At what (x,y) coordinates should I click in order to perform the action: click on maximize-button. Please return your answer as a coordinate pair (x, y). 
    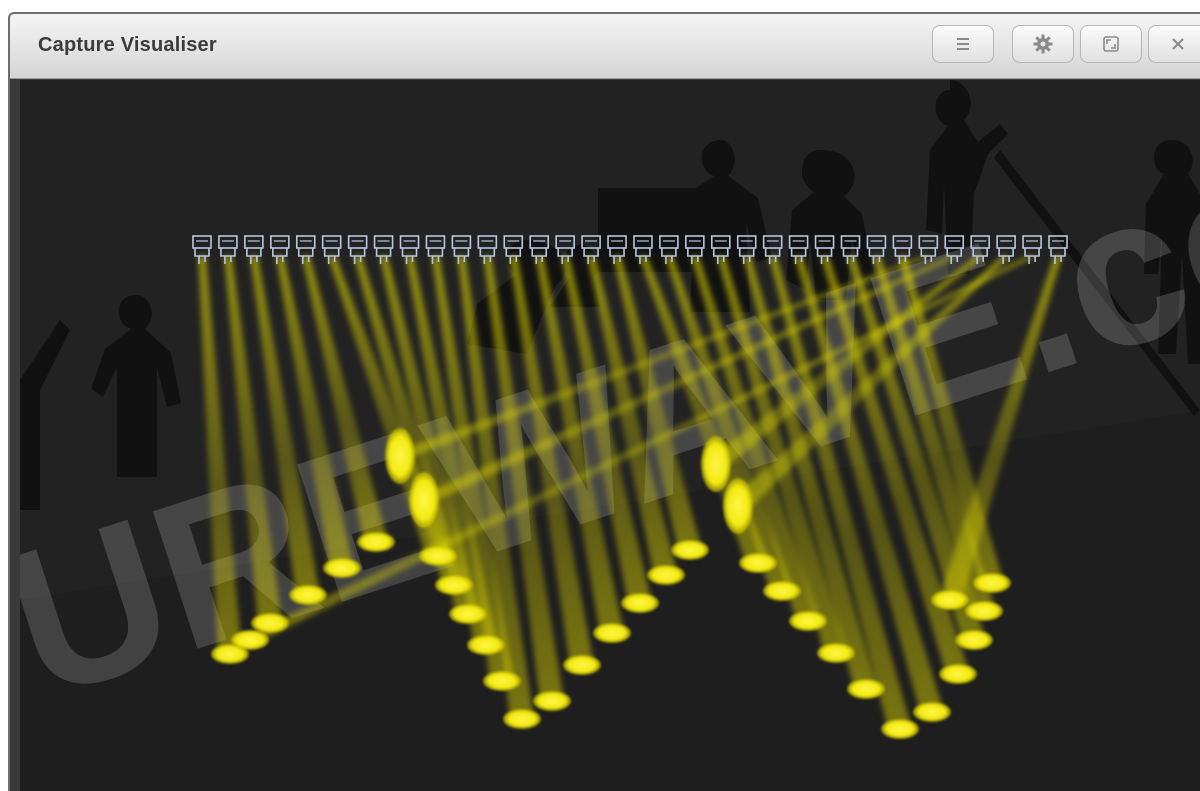
    Looking at the image, I should click on (1111, 44).